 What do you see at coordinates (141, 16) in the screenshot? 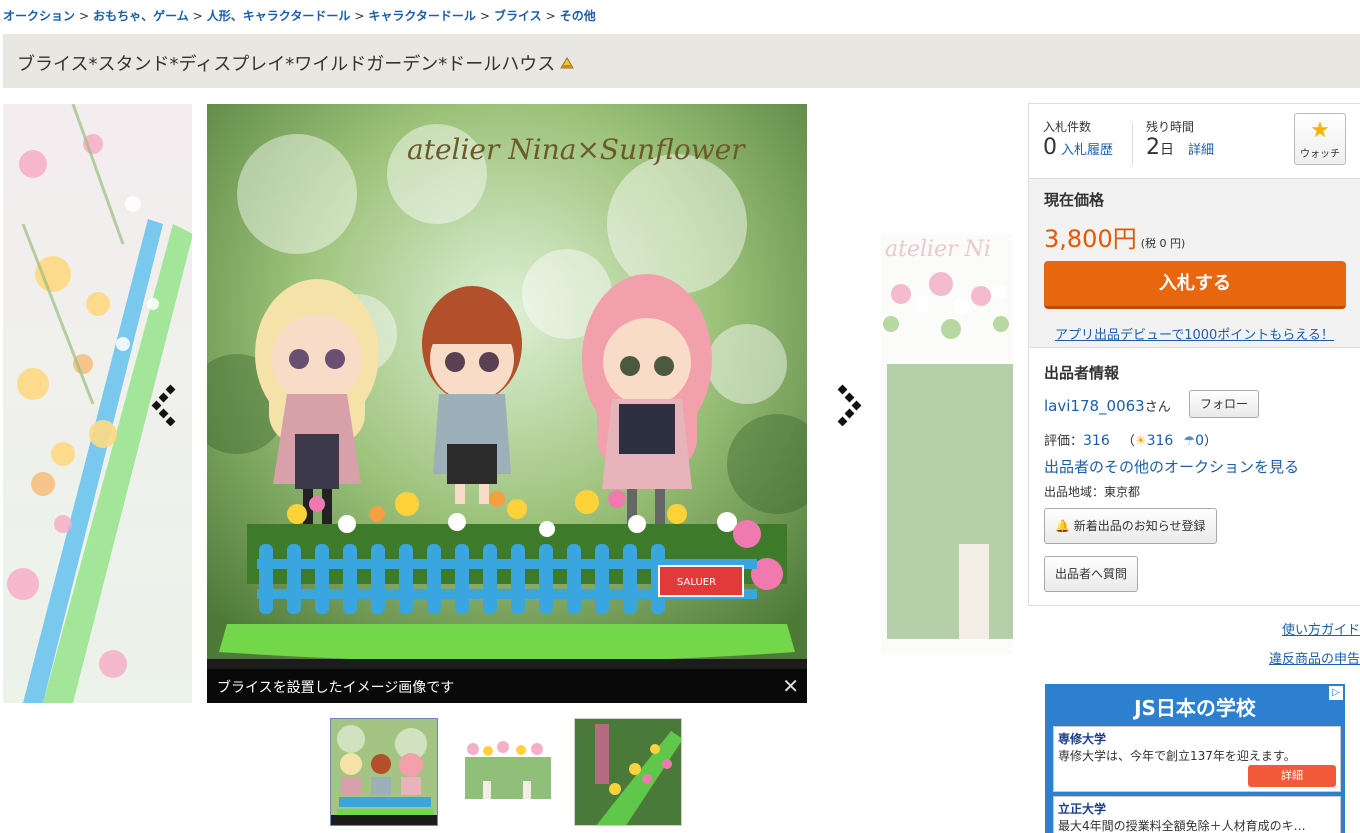
I see `breadcrumb-toys: おもちゃ、ゲーム` at bounding box center [141, 16].